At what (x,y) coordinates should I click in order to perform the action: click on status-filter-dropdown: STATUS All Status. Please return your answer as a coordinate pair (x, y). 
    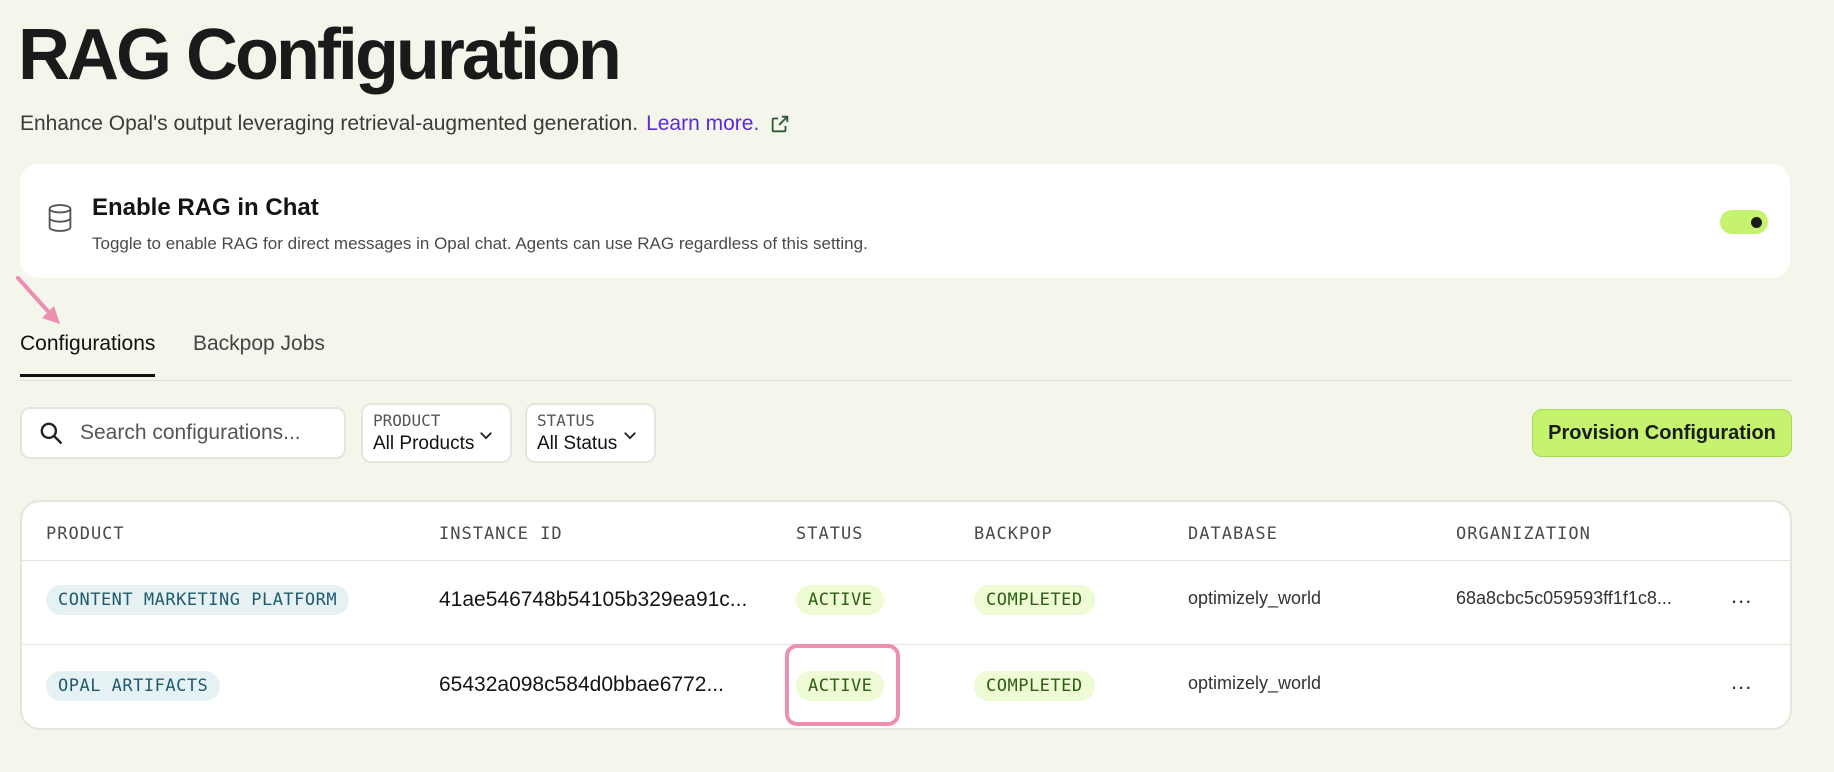
    Looking at the image, I should click on (590, 433).